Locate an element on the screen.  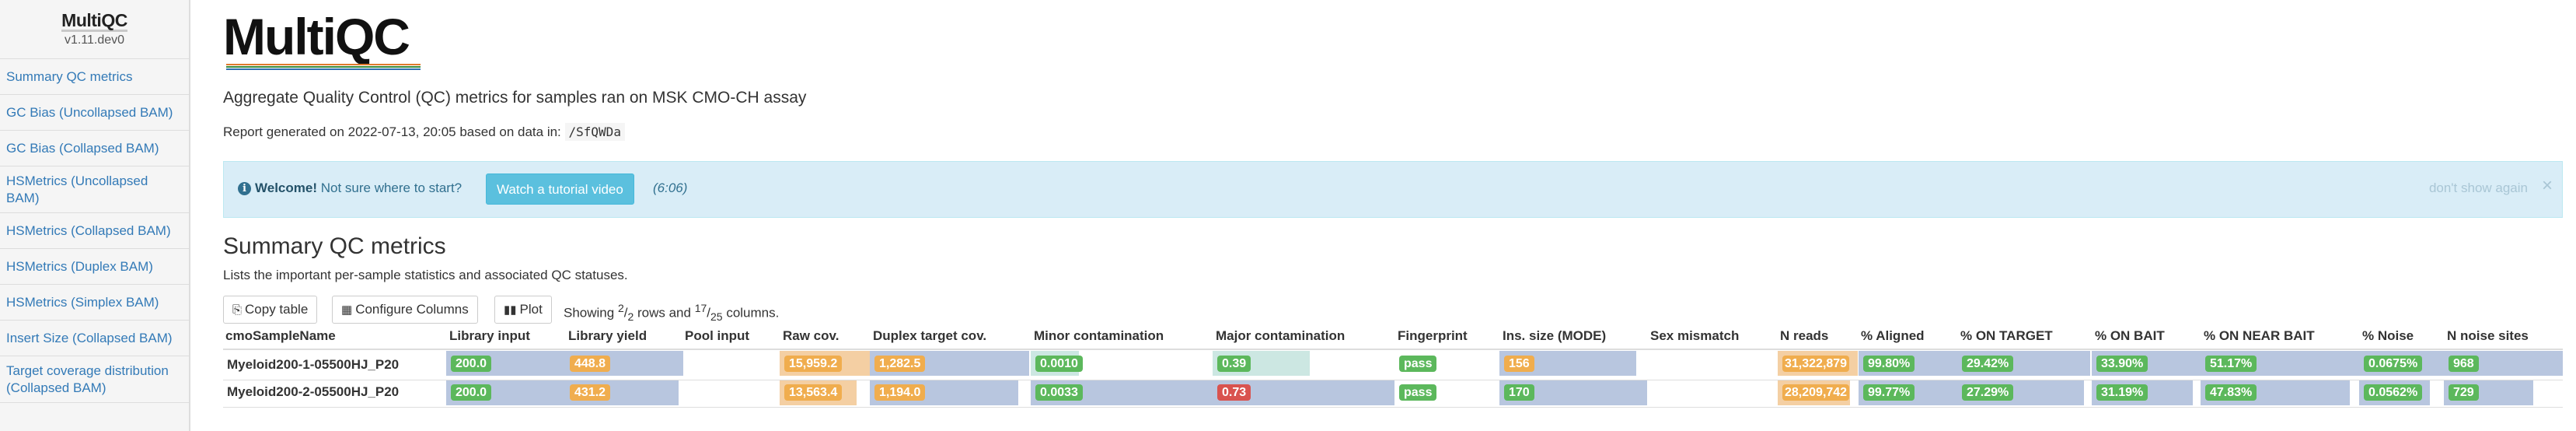
copy-table-label: Copy table is located at coordinates (277, 309).